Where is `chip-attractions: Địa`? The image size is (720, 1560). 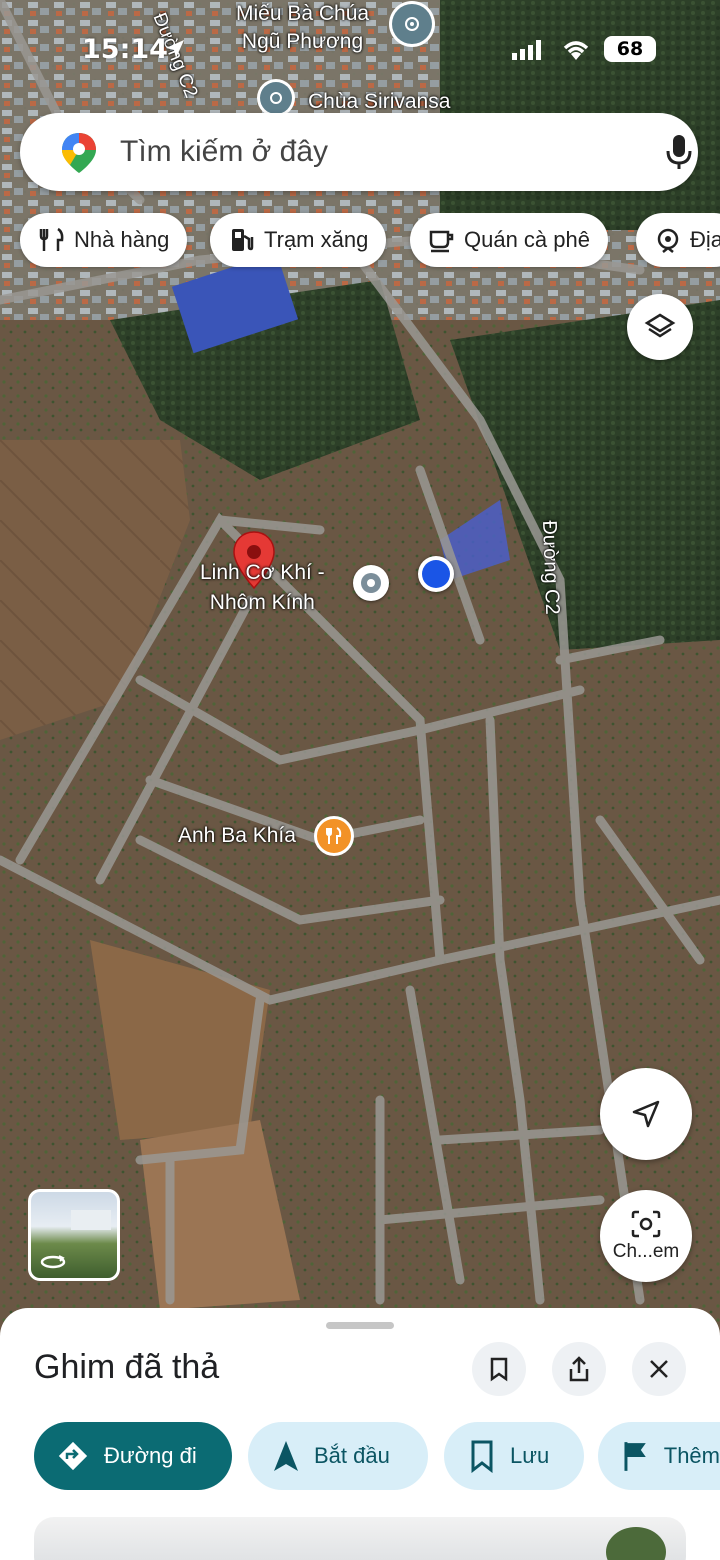 chip-attractions: Địa is located at coordinates (678, 240).